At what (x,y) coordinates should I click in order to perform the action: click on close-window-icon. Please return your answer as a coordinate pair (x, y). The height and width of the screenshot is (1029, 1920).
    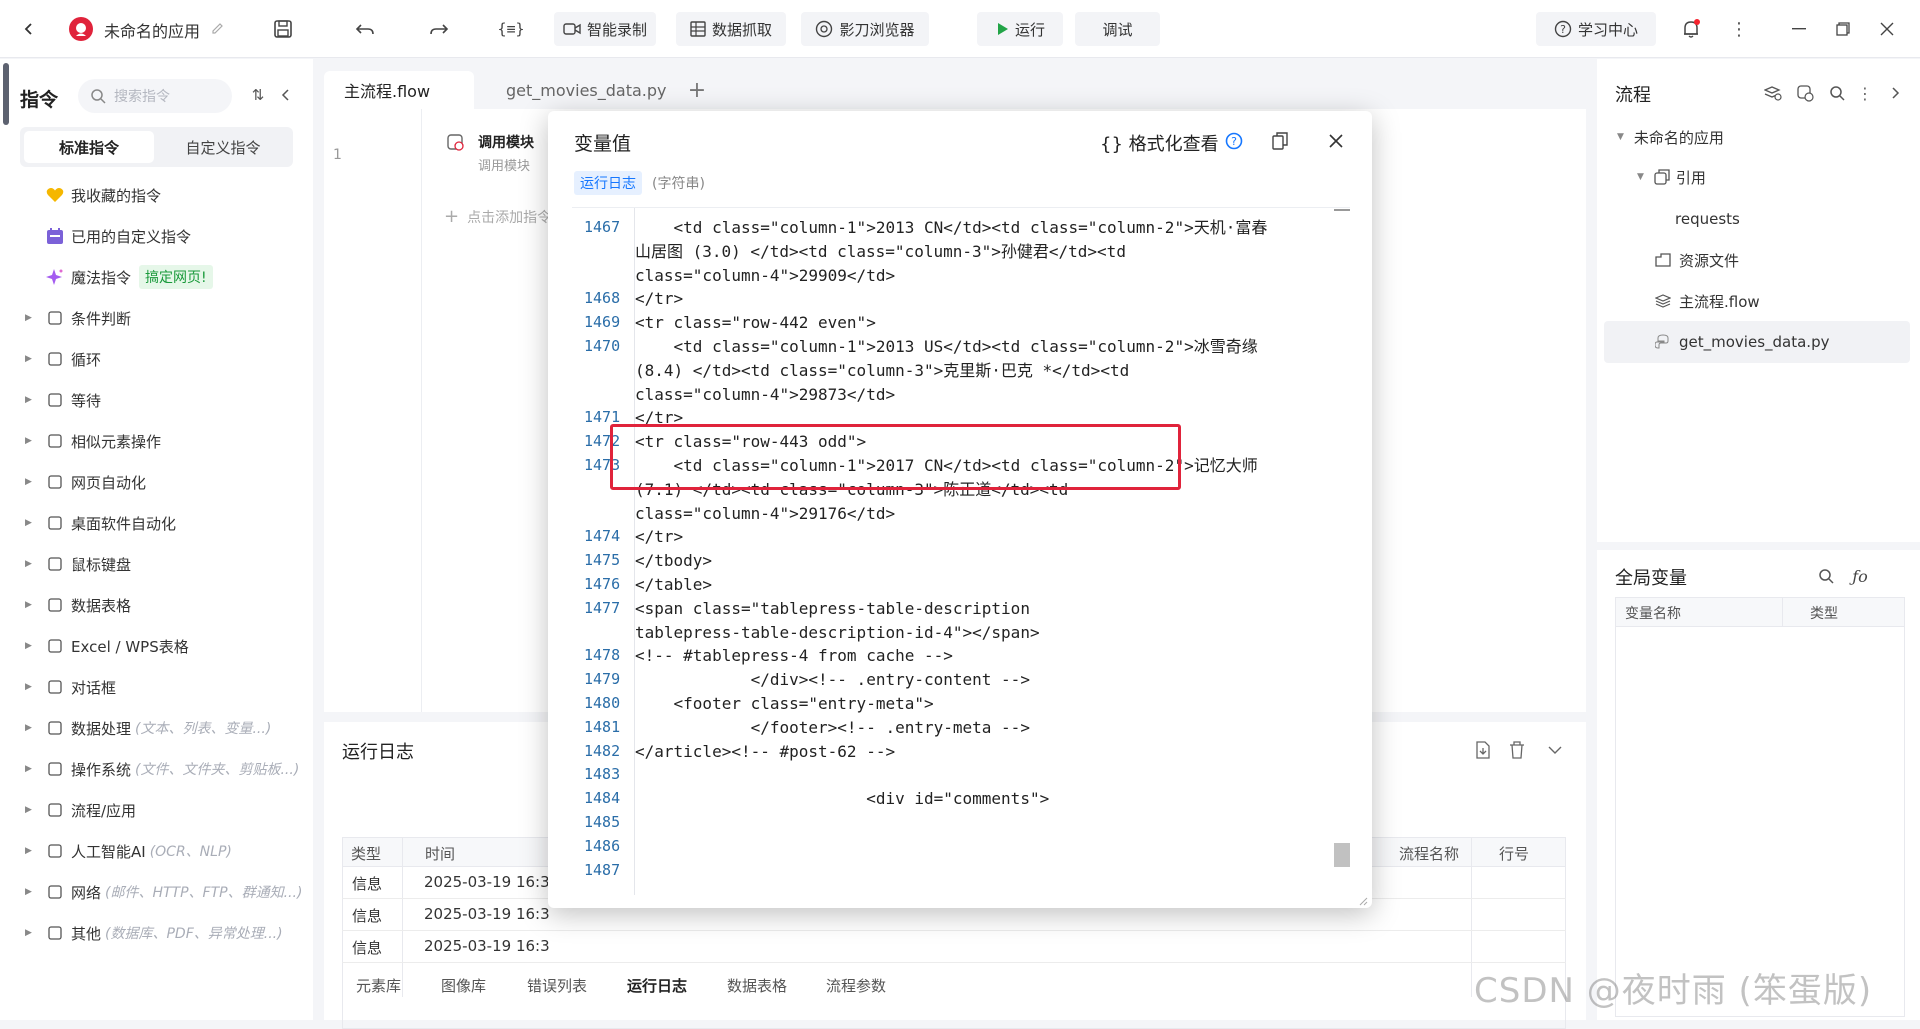
    Looking at the image, I should click on (1887, 29).